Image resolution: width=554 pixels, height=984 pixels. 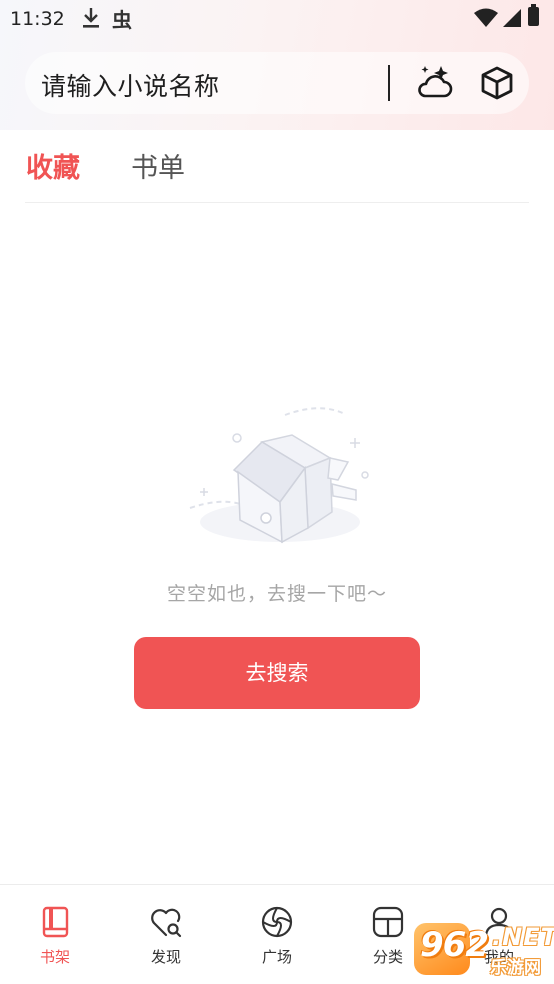 I want to click on search-input: 请输入小说名称, so click(x=130, y=85).